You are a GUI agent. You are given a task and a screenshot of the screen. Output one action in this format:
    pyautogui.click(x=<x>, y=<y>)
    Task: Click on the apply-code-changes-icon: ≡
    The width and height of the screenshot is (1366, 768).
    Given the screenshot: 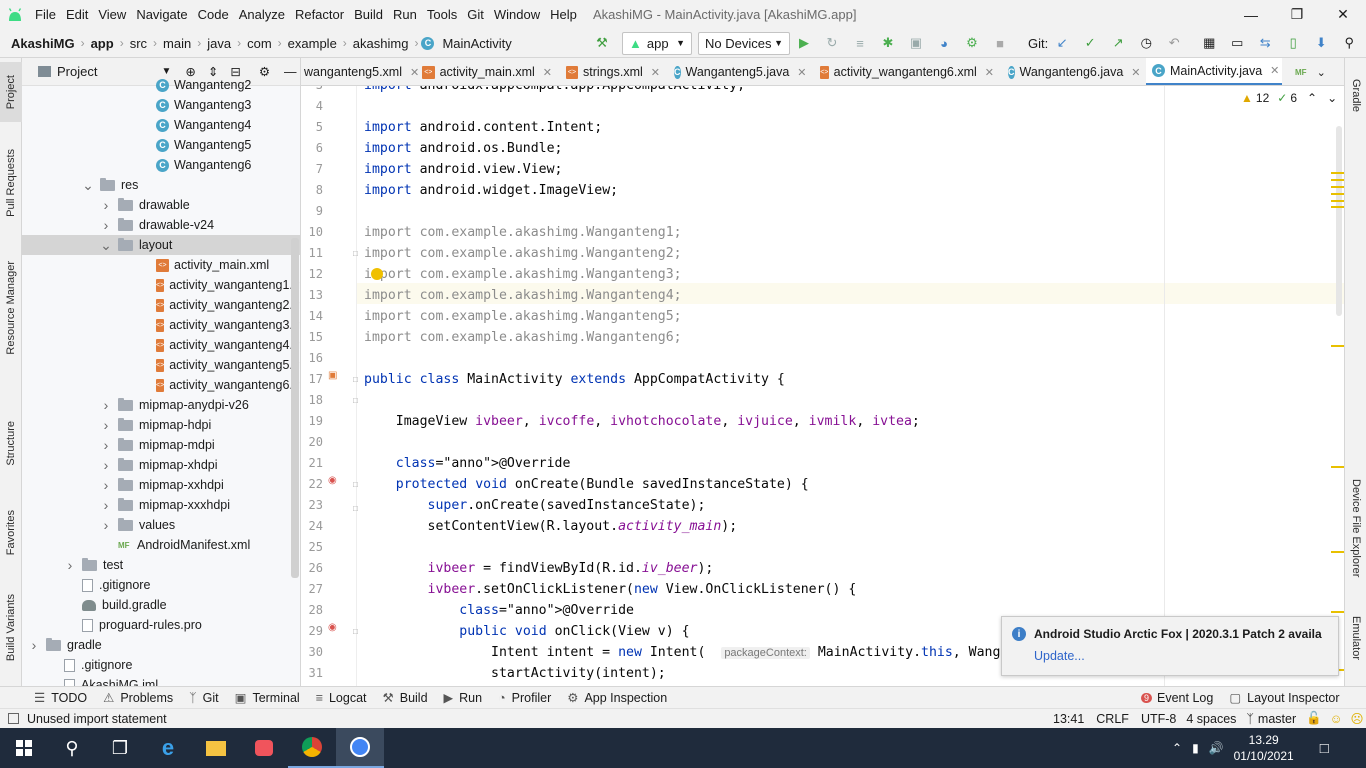 What is the action you would take?
    pyautogui.click(x=860, y=43)
    